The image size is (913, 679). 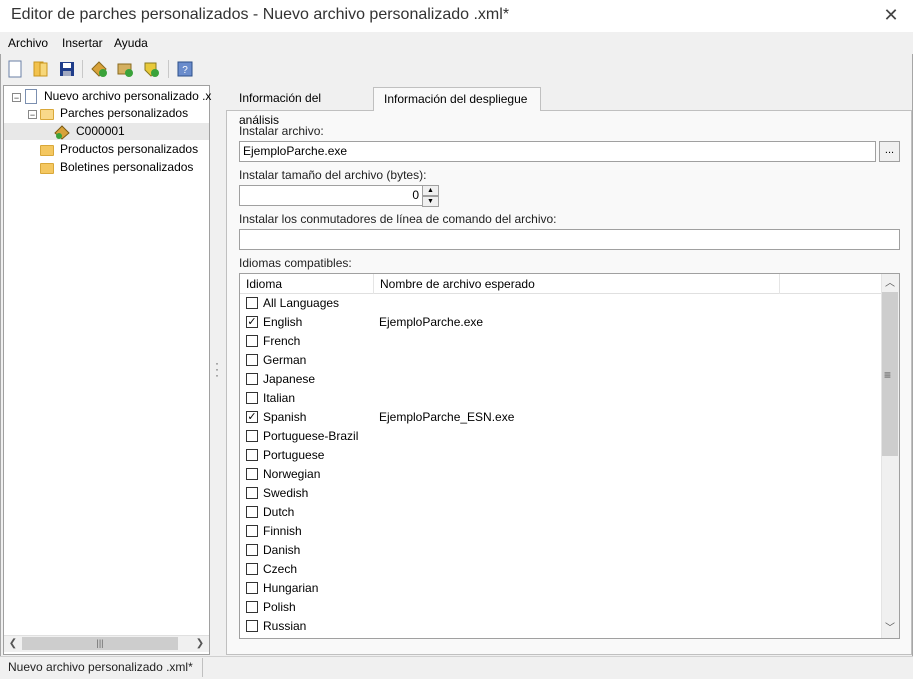 I want to click on language-name: All Languages, so click(x=301, y=303).